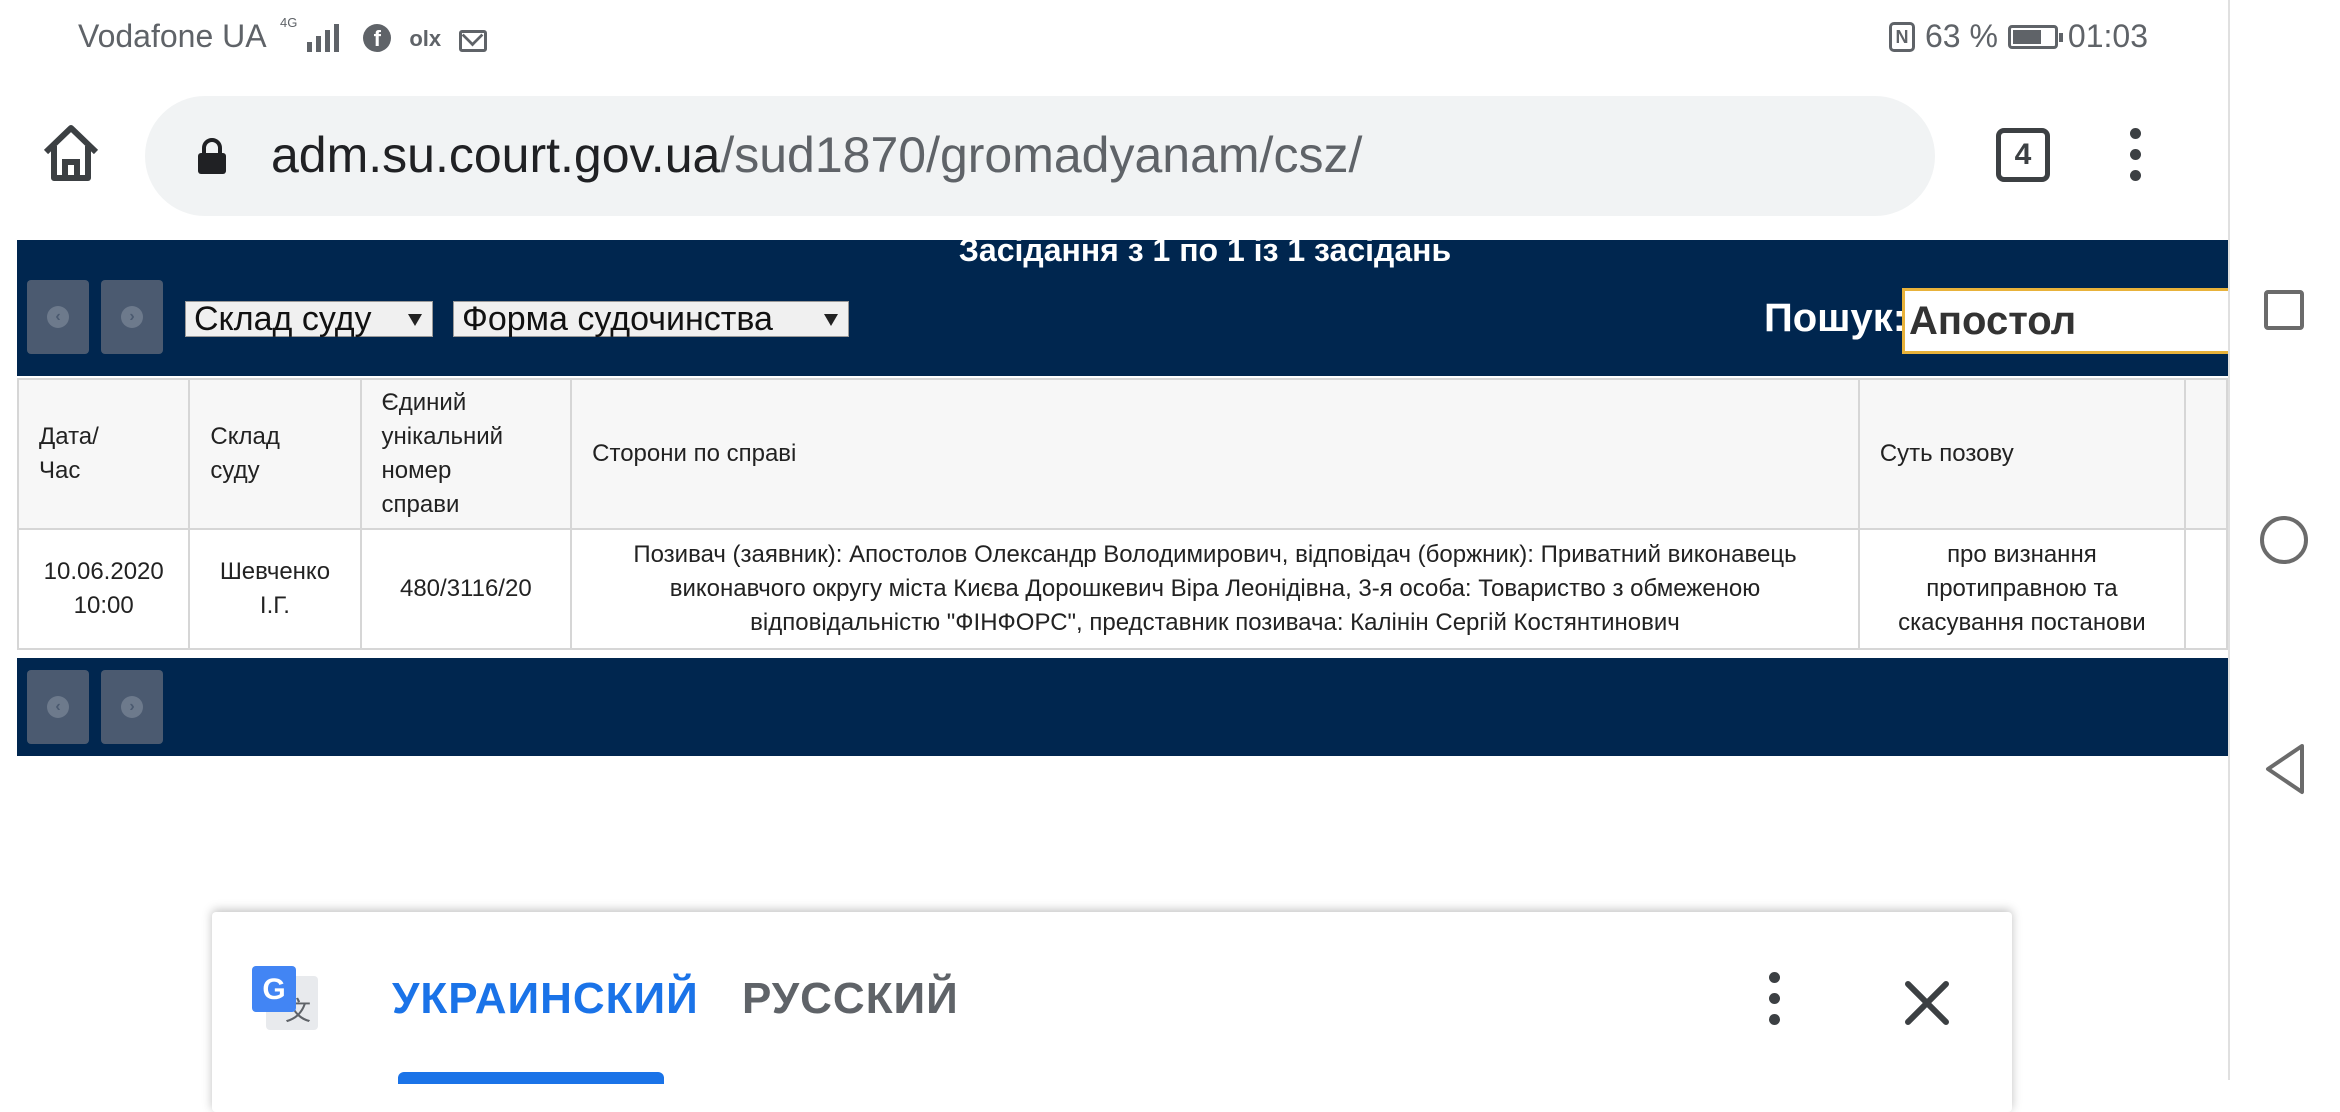  I want to click on status-bar: Vodafone UA 4G f olx N 63 % 01:03, so click(1114, 36).